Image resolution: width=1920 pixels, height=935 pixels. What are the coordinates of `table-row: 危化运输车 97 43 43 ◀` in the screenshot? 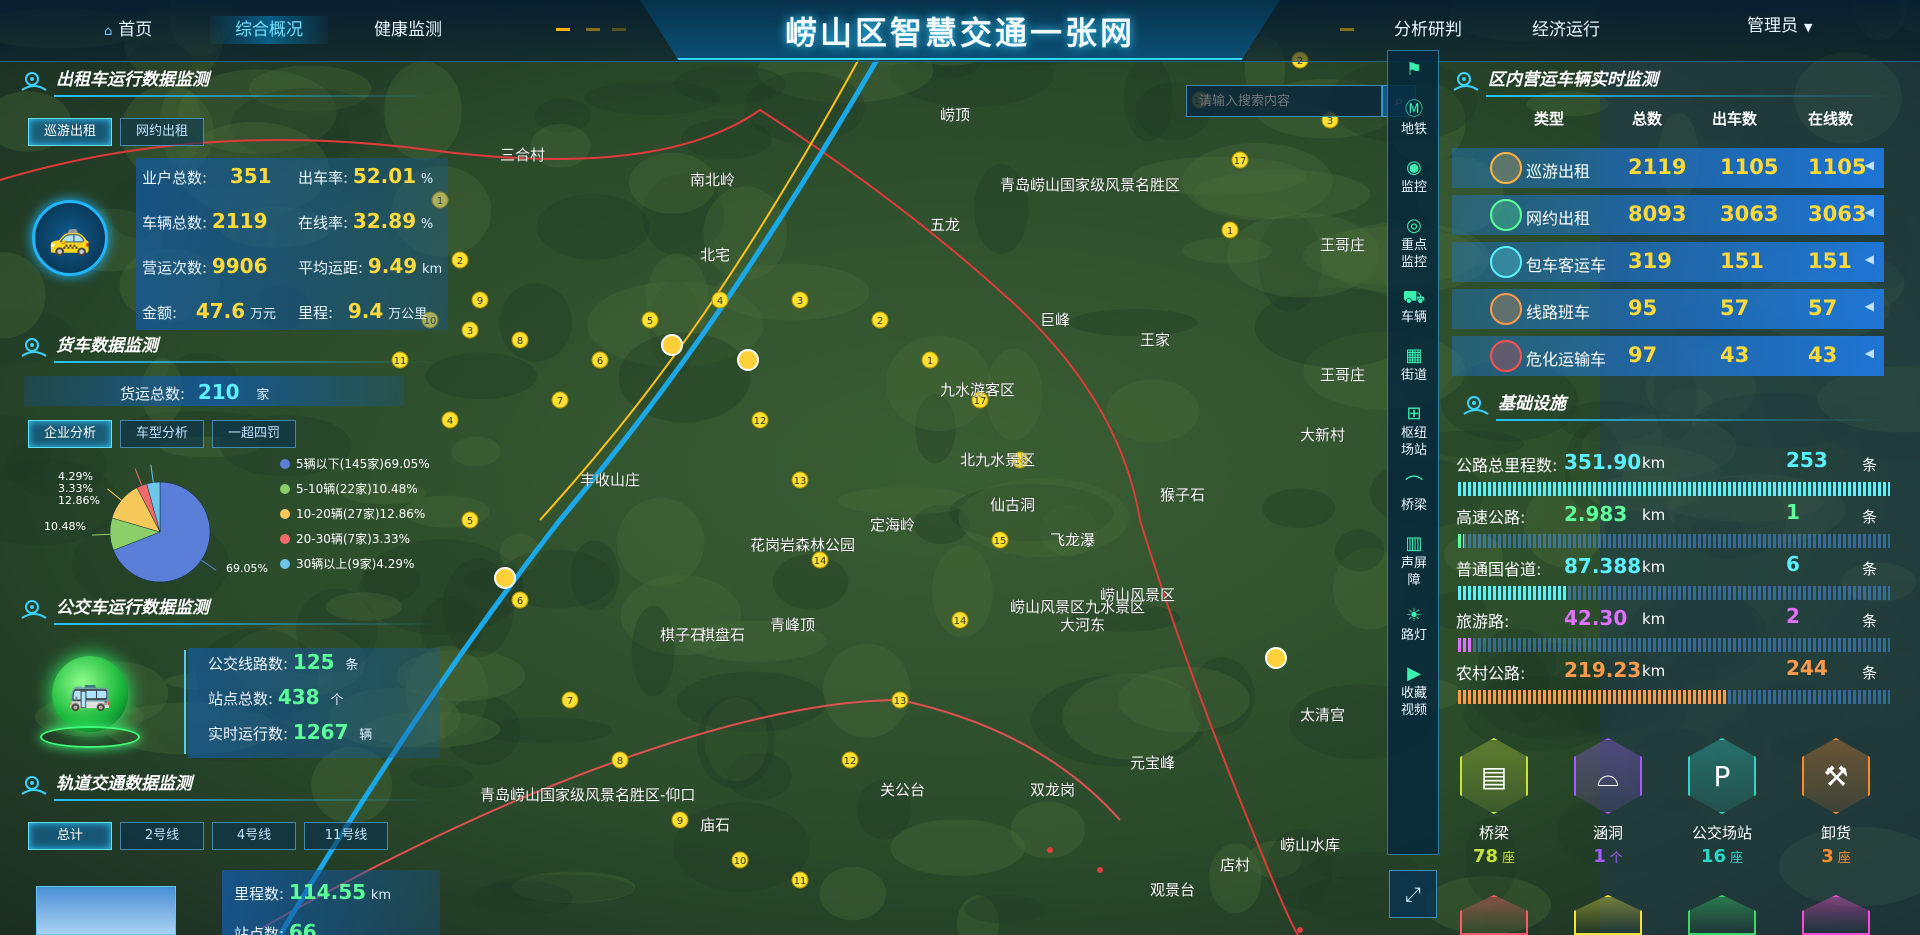 It's located at (1668, 356).